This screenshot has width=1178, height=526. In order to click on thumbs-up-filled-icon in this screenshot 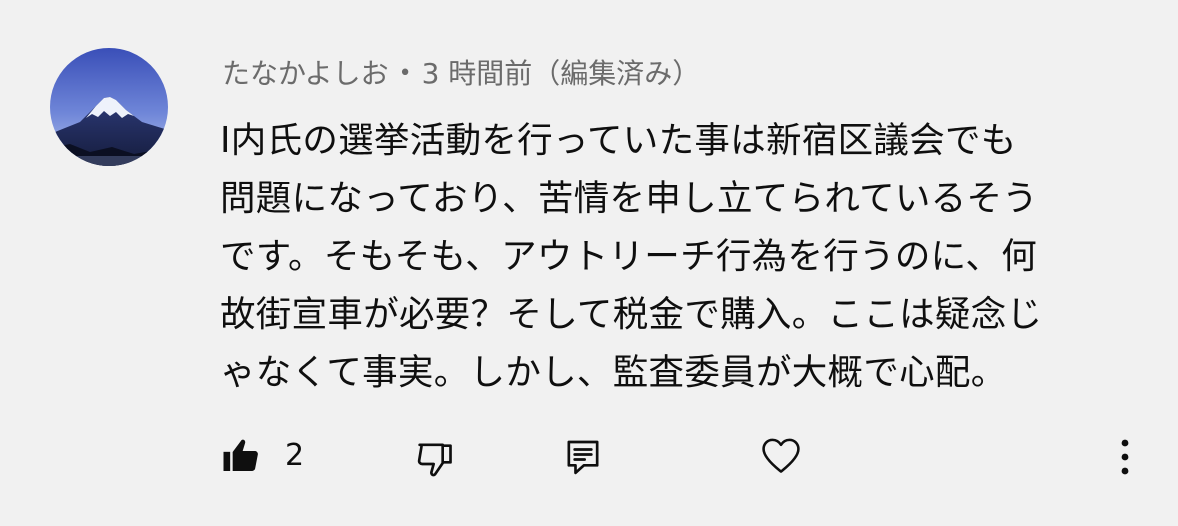, I will do `click(240, 455)`.